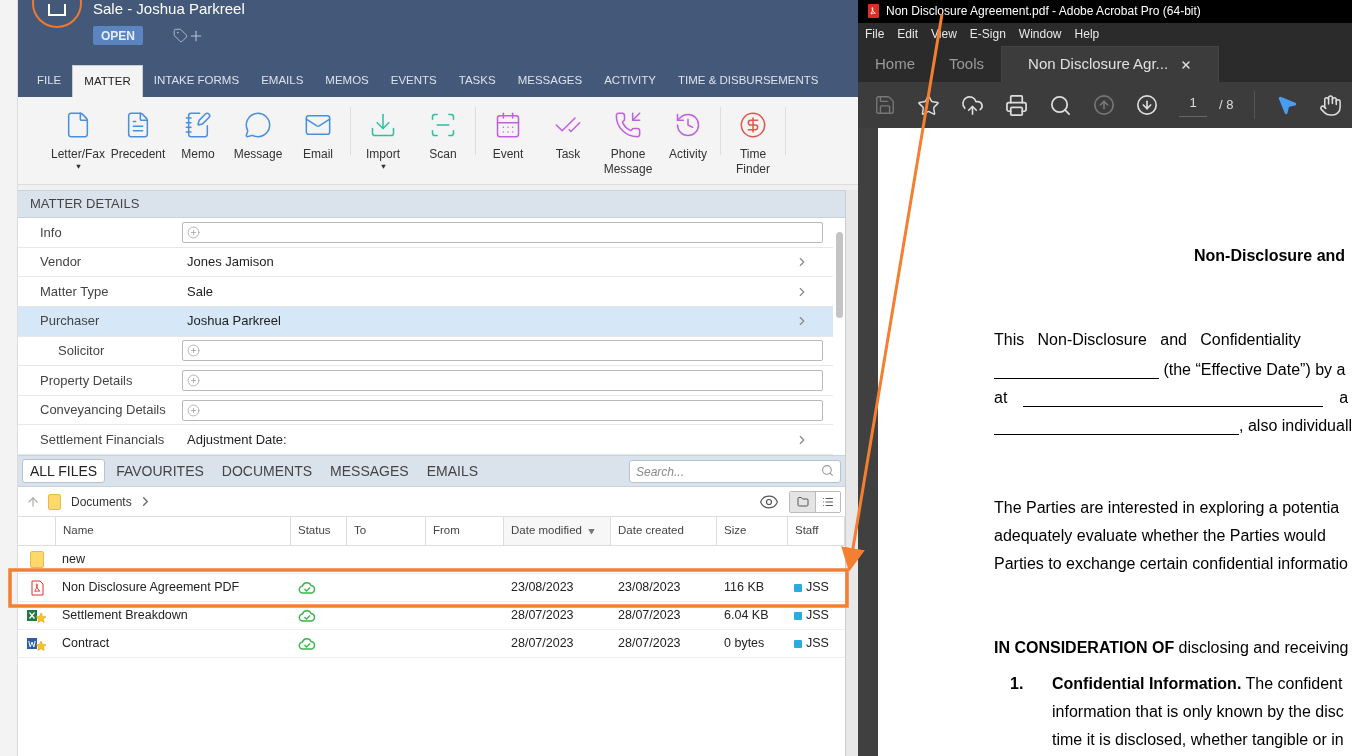  Describe the element at coordinates (267, 471) in the screenshot. I see `files-tab: DOCUMENTS` at that location.